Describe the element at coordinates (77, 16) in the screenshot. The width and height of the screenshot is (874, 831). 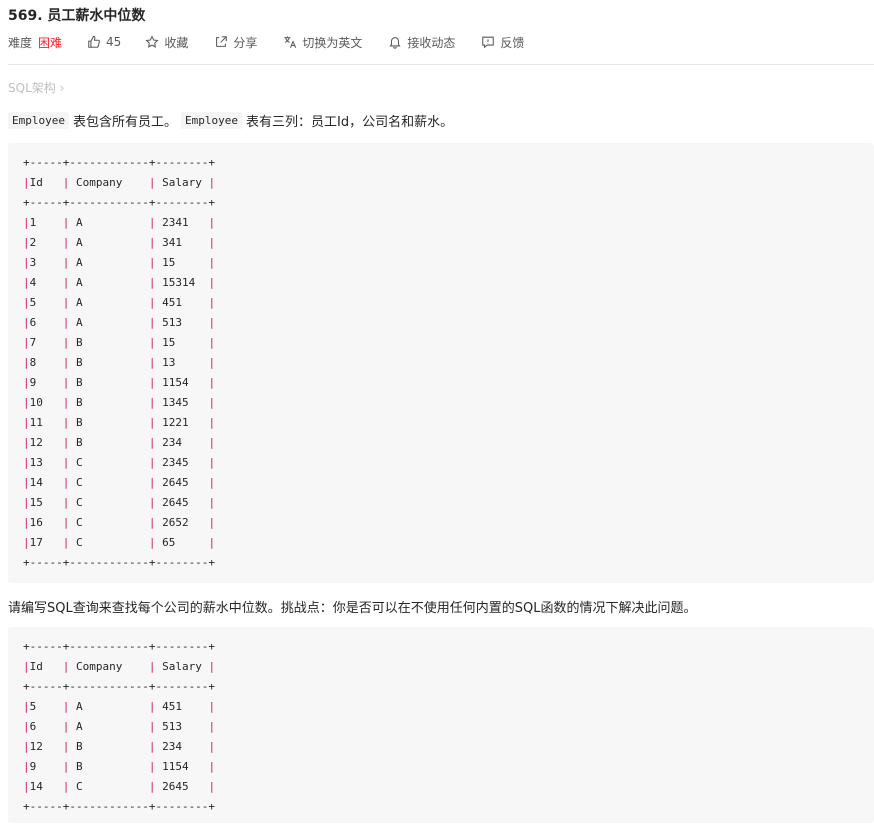
I see `page-title: 569. 员工薪水中位数` at that location.